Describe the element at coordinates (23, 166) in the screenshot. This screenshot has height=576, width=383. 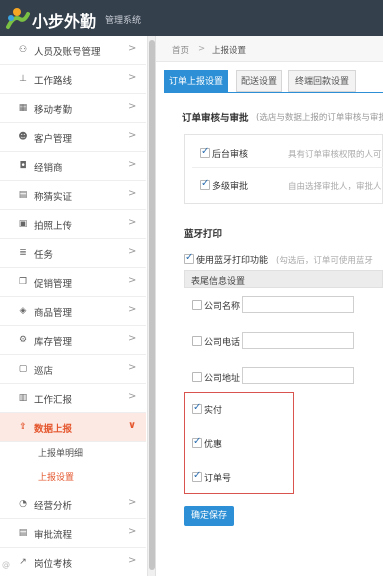
I see `dealer-icon: ◘` at that location.